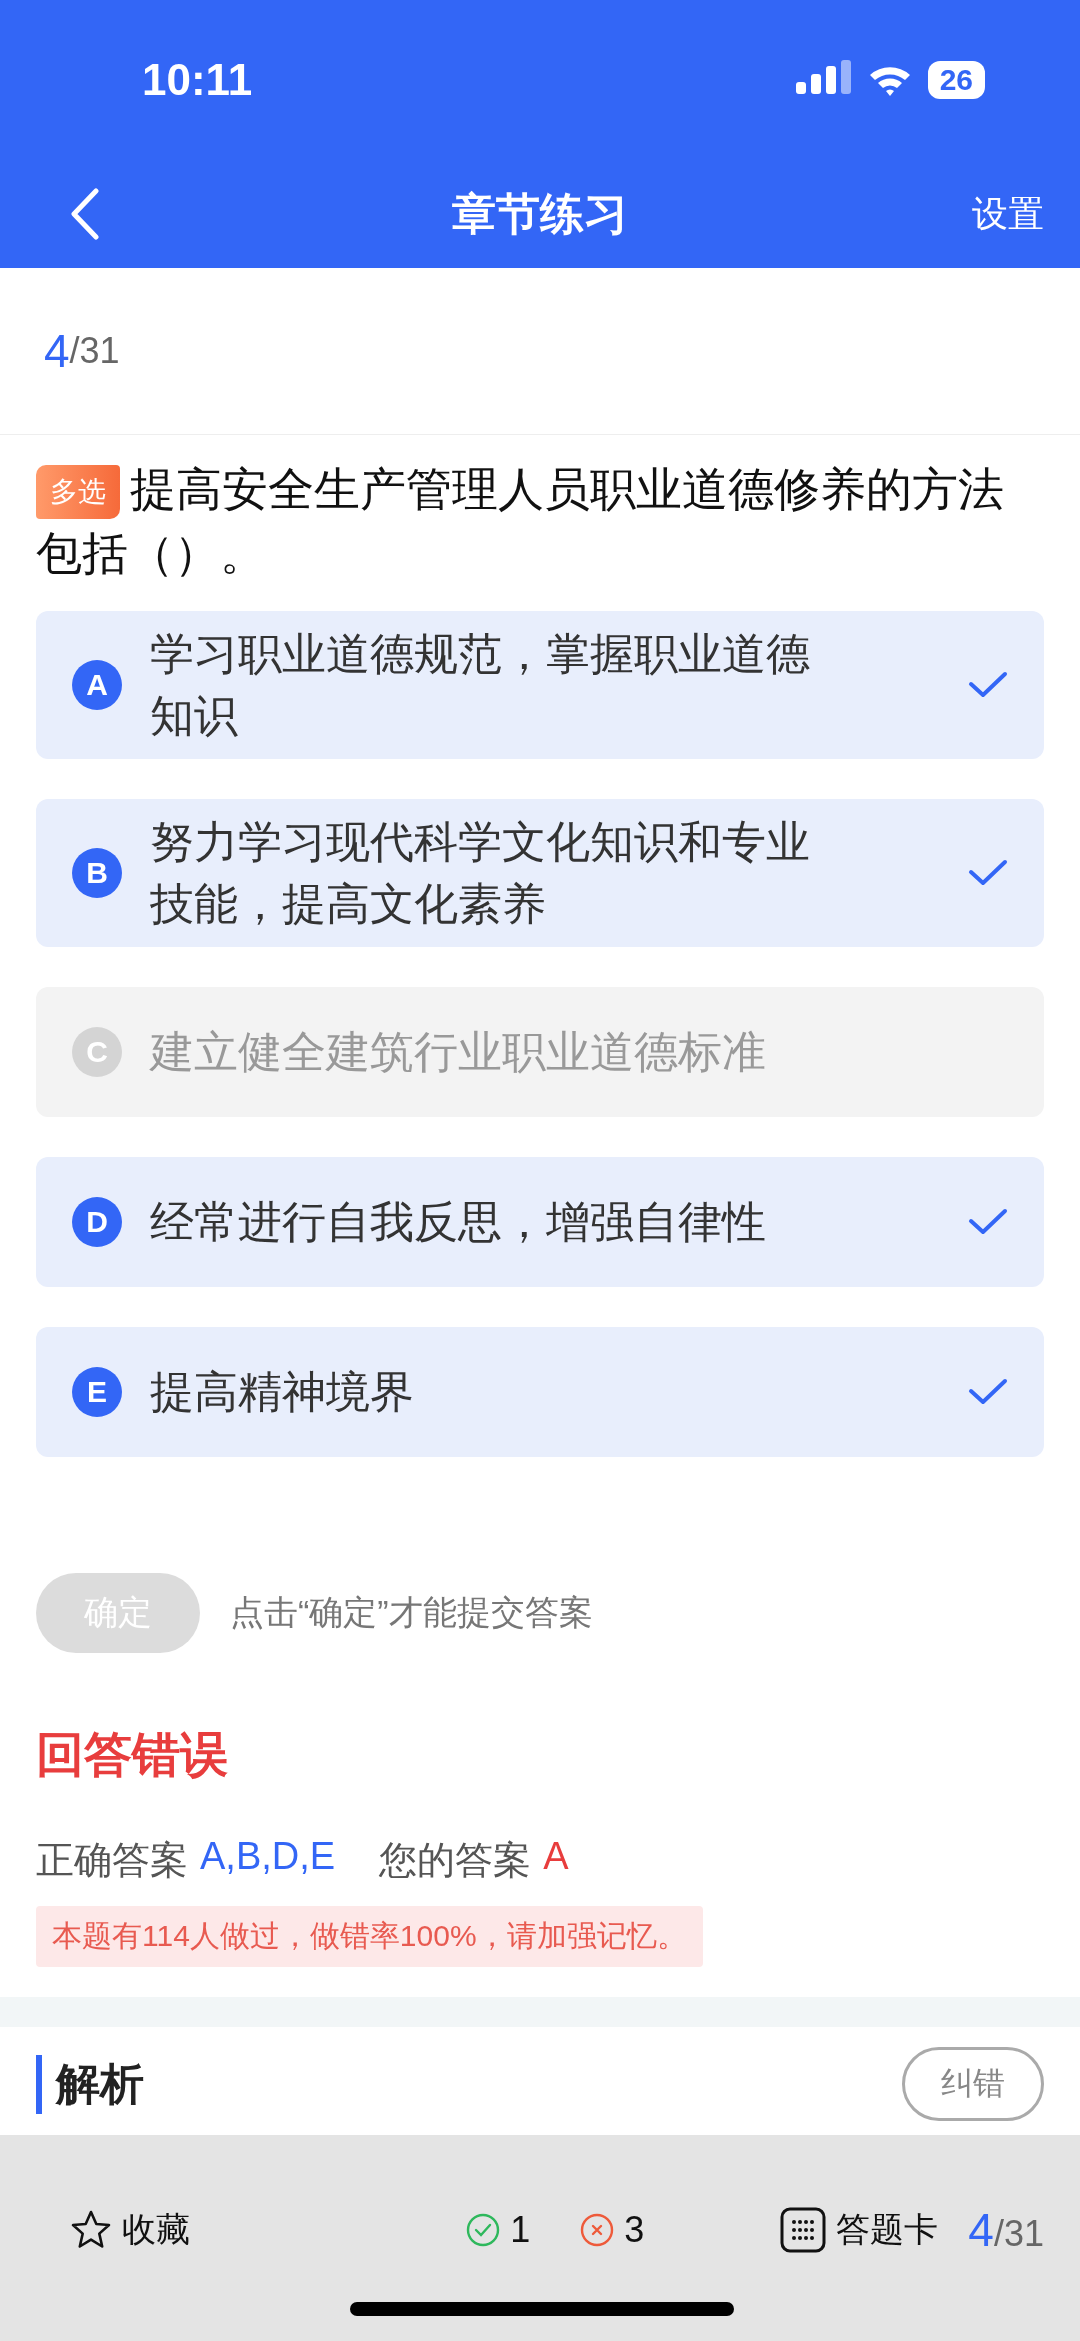 The height and width of the screenshot is (2341, 1080). I want to click on star-icon, so click(91, 2230).